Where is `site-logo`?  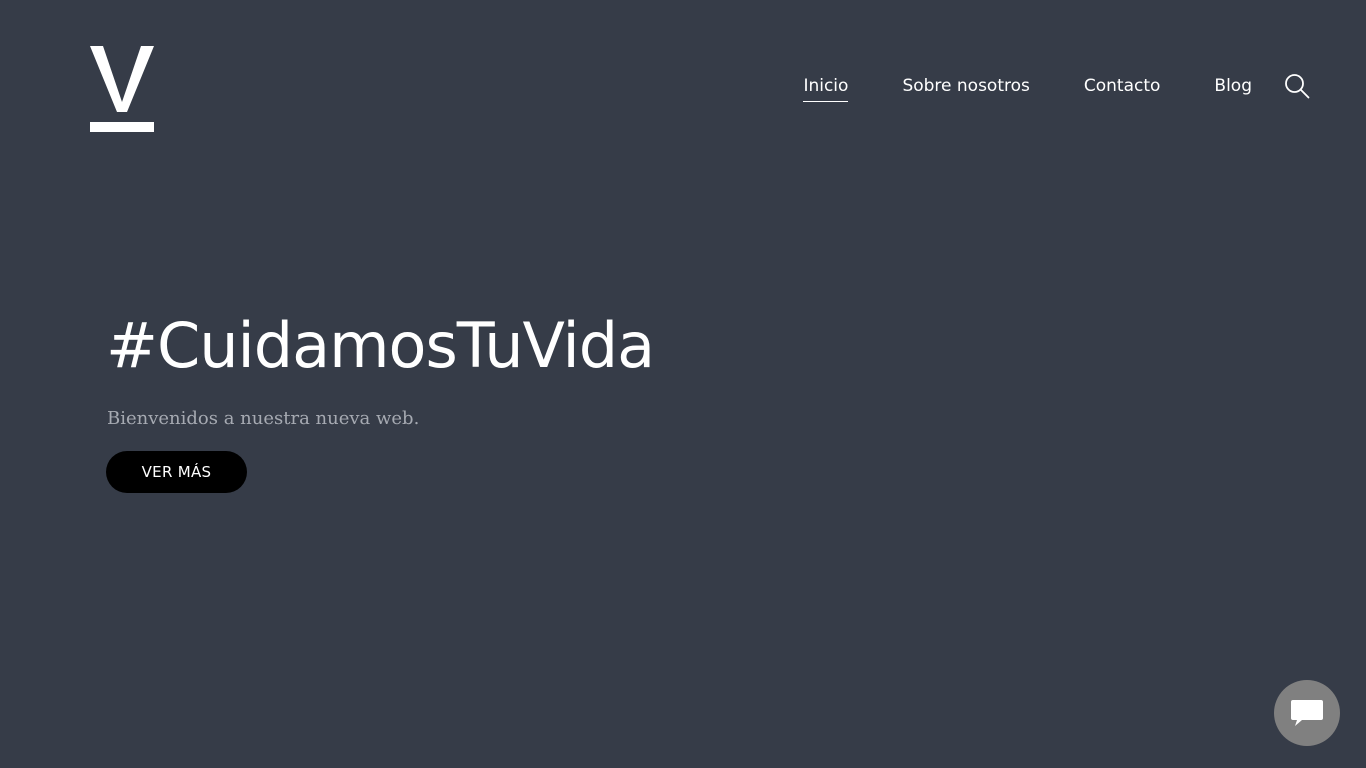
site-logo is located at coordinates (122, 89).